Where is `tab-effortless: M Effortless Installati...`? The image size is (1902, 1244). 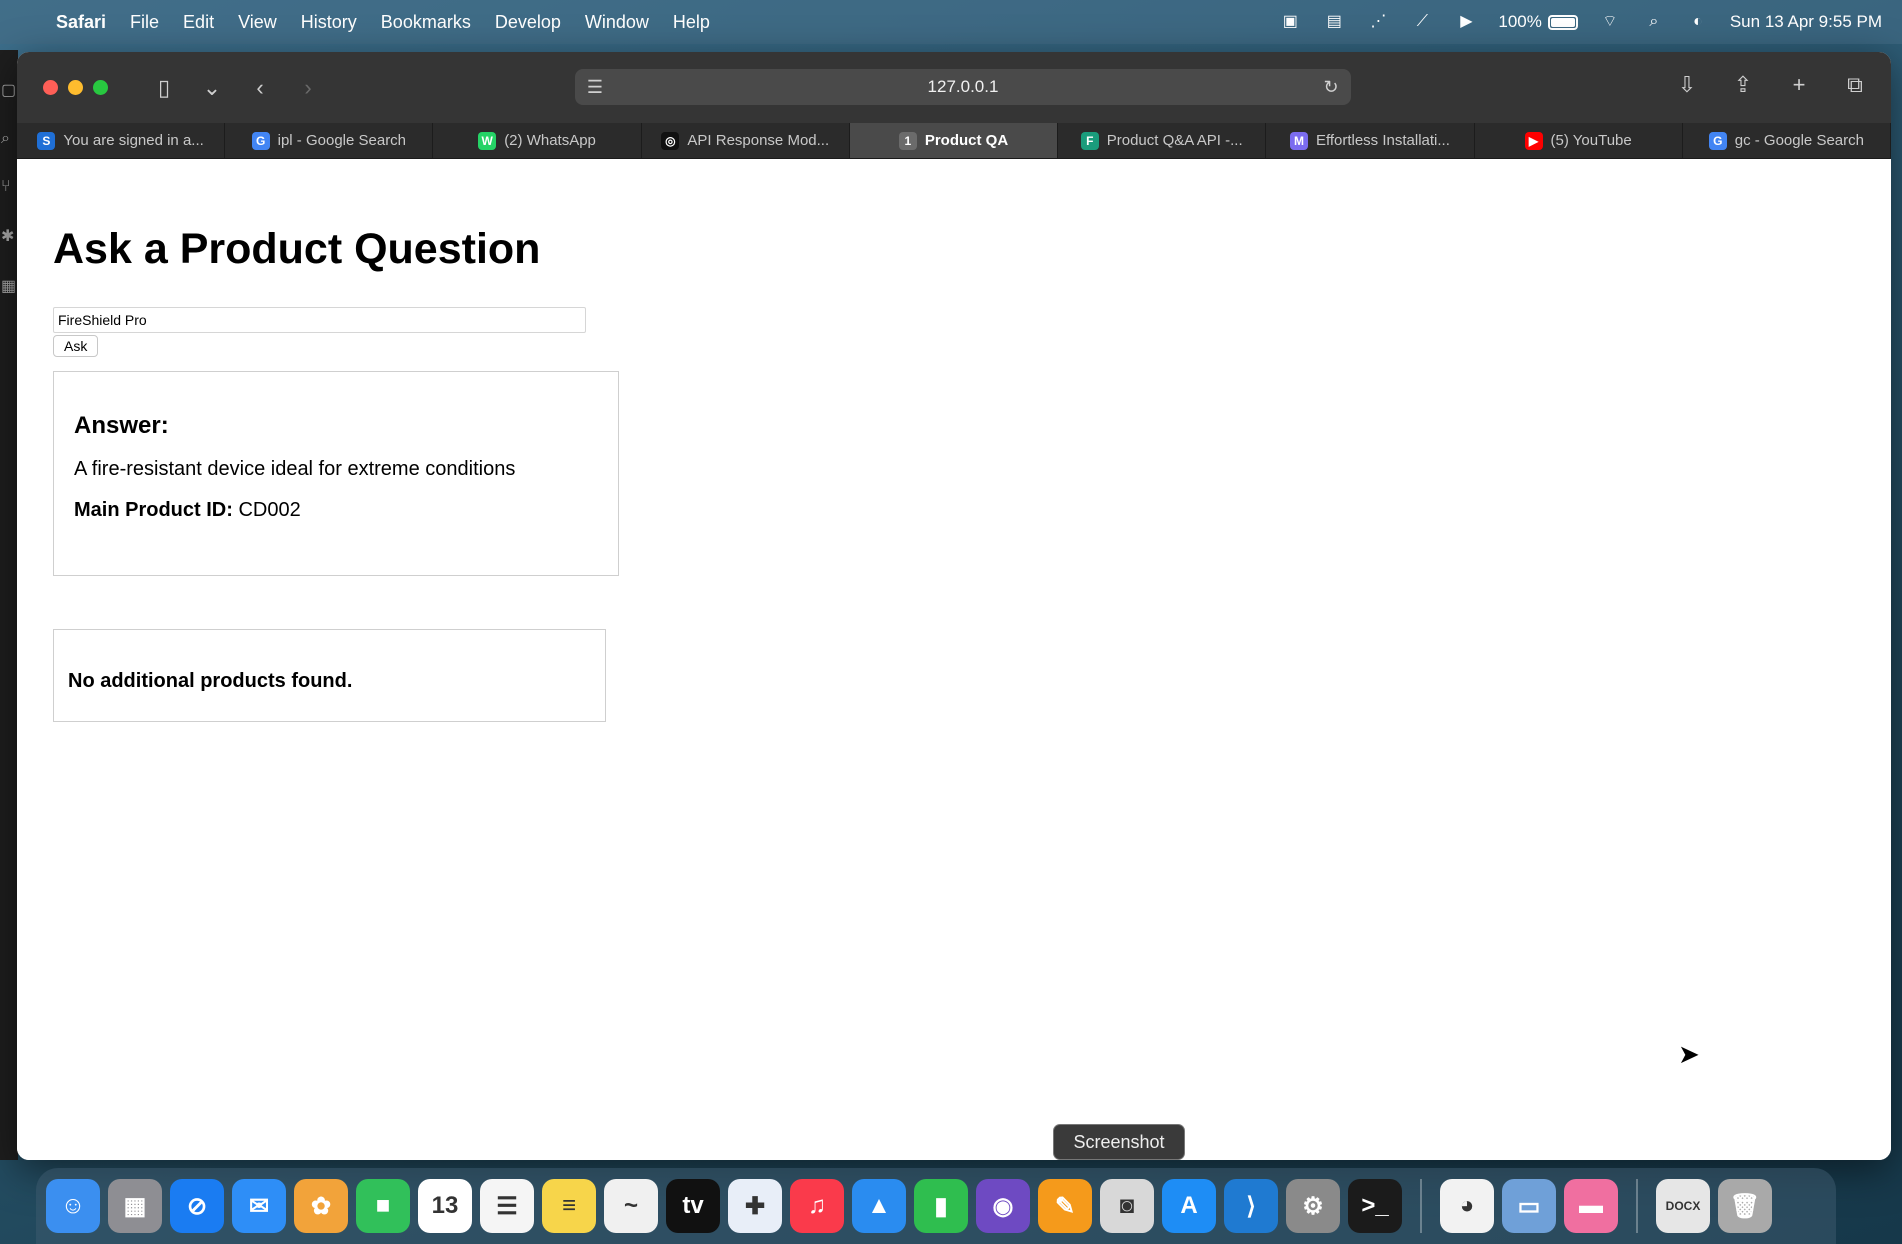
tab-effortless: M Effortless Installati... is located at coordinates (1370, 140).